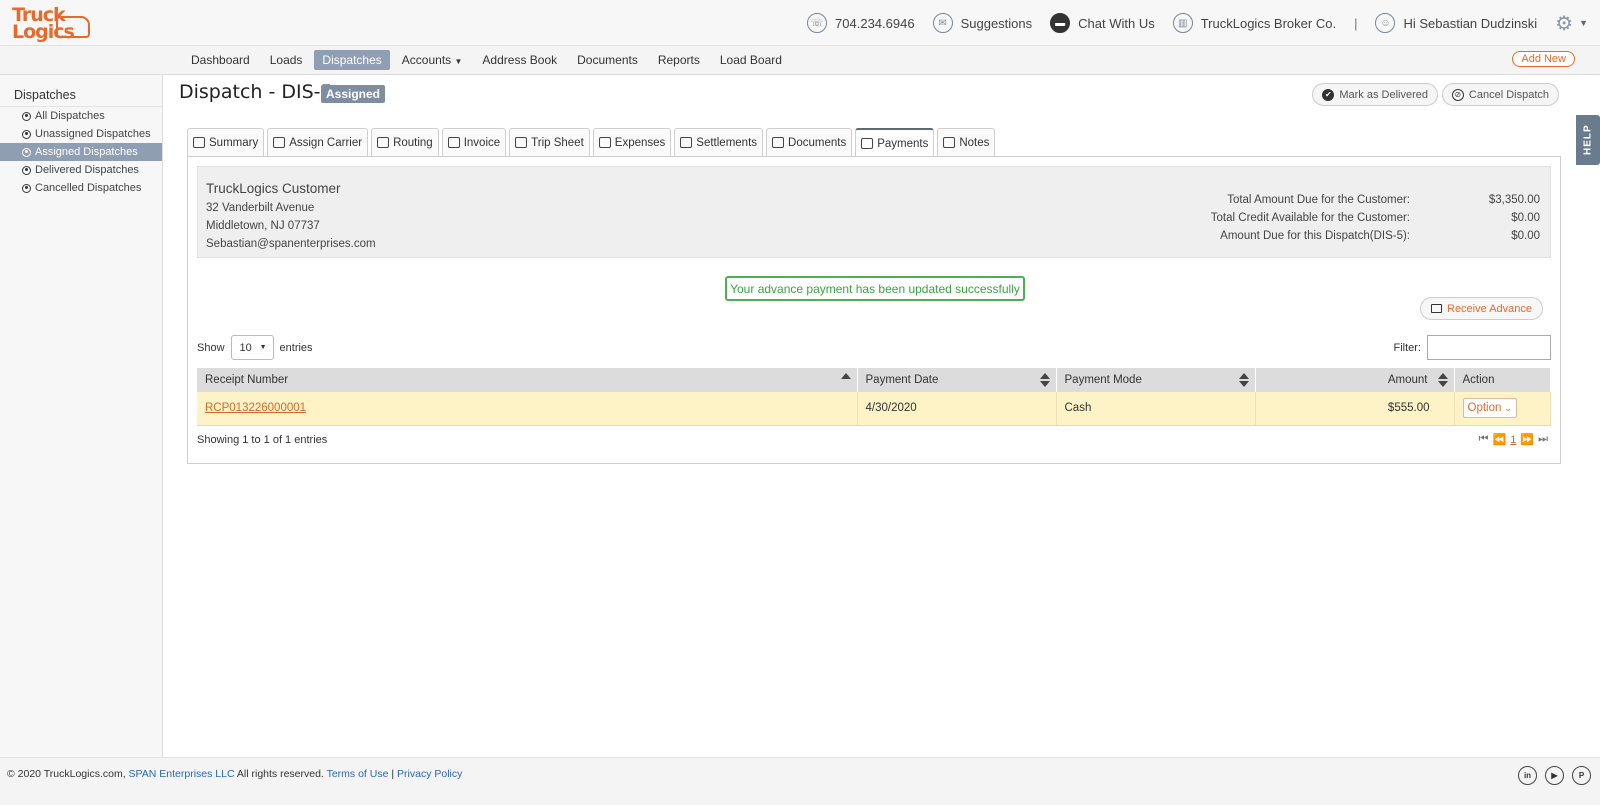  I want to click on tab-invoice: Invoice, so click(474, 142).